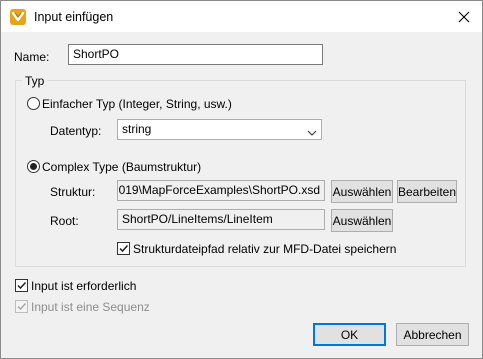 This screenshot has width=483, height=359. What do you see at coordinates (349, 334) in the screenshot?
I see `ok-button: OK` at bounding box center [349, 334].